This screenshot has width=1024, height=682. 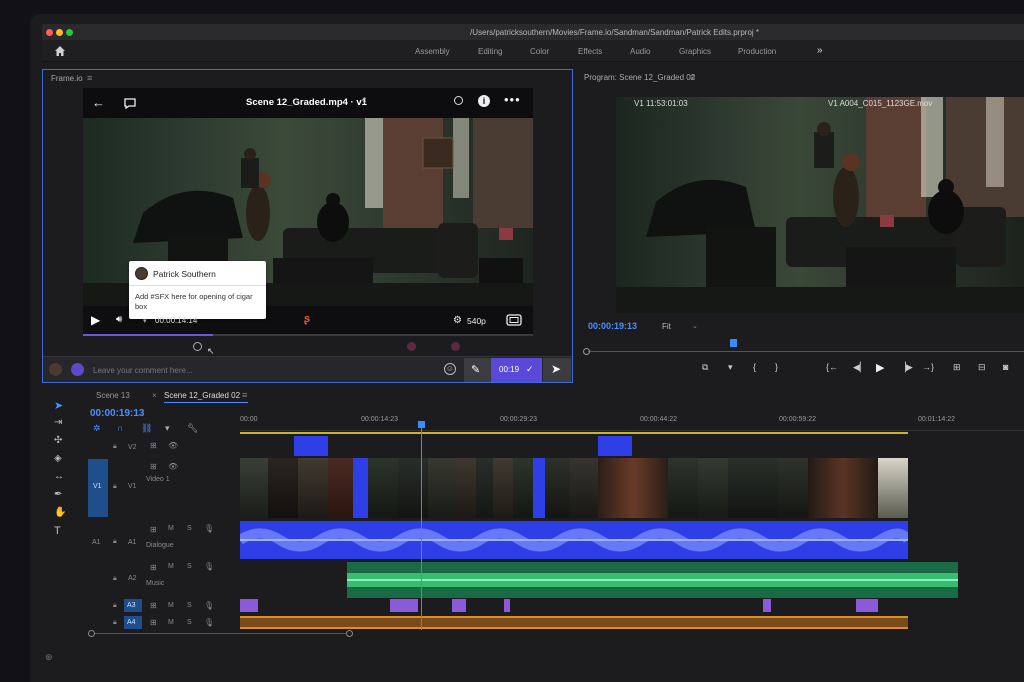 I want to click on volume-icon: 🔊︎, so click(x=119, y=319).